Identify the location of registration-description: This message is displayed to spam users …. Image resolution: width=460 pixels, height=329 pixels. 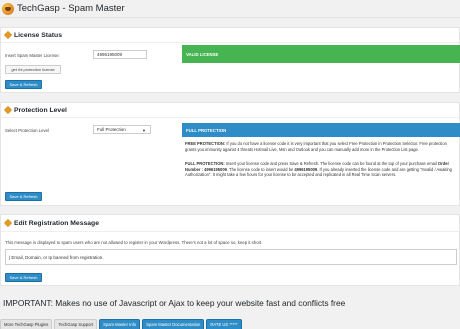
(134, 242).